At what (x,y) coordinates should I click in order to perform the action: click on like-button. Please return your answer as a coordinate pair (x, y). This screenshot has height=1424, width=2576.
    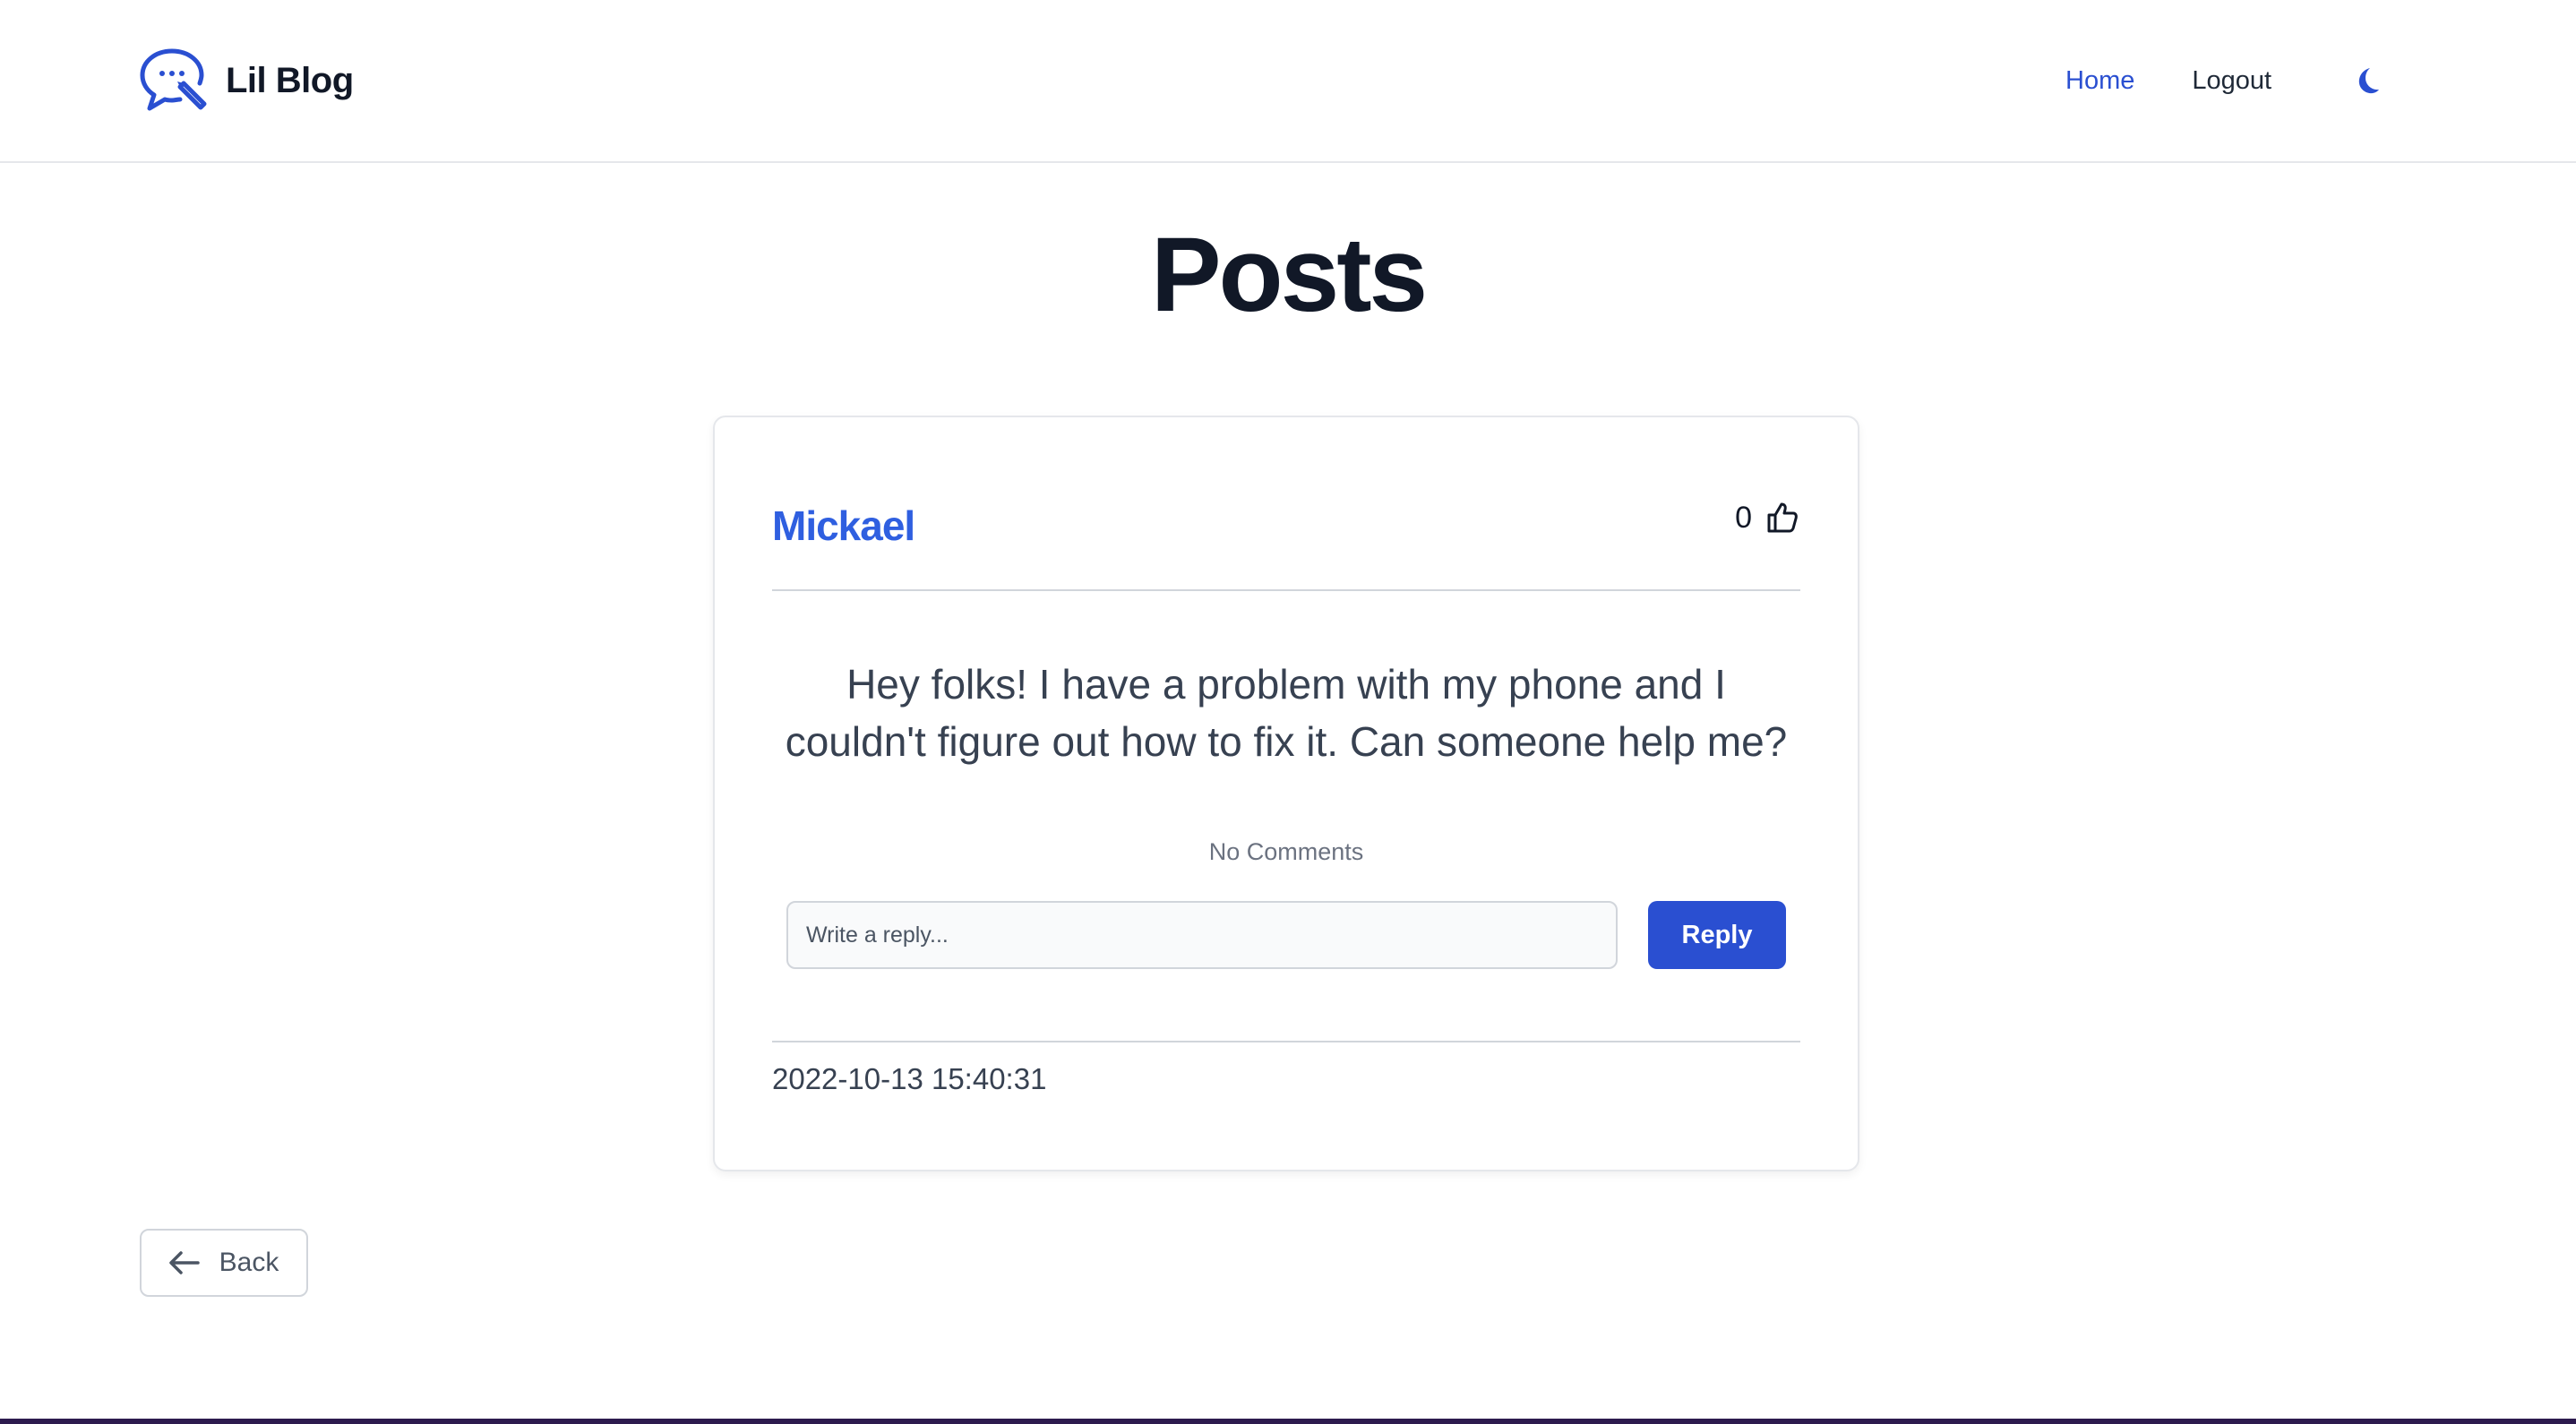
    Looking at the image, I should click on (1782, 518).